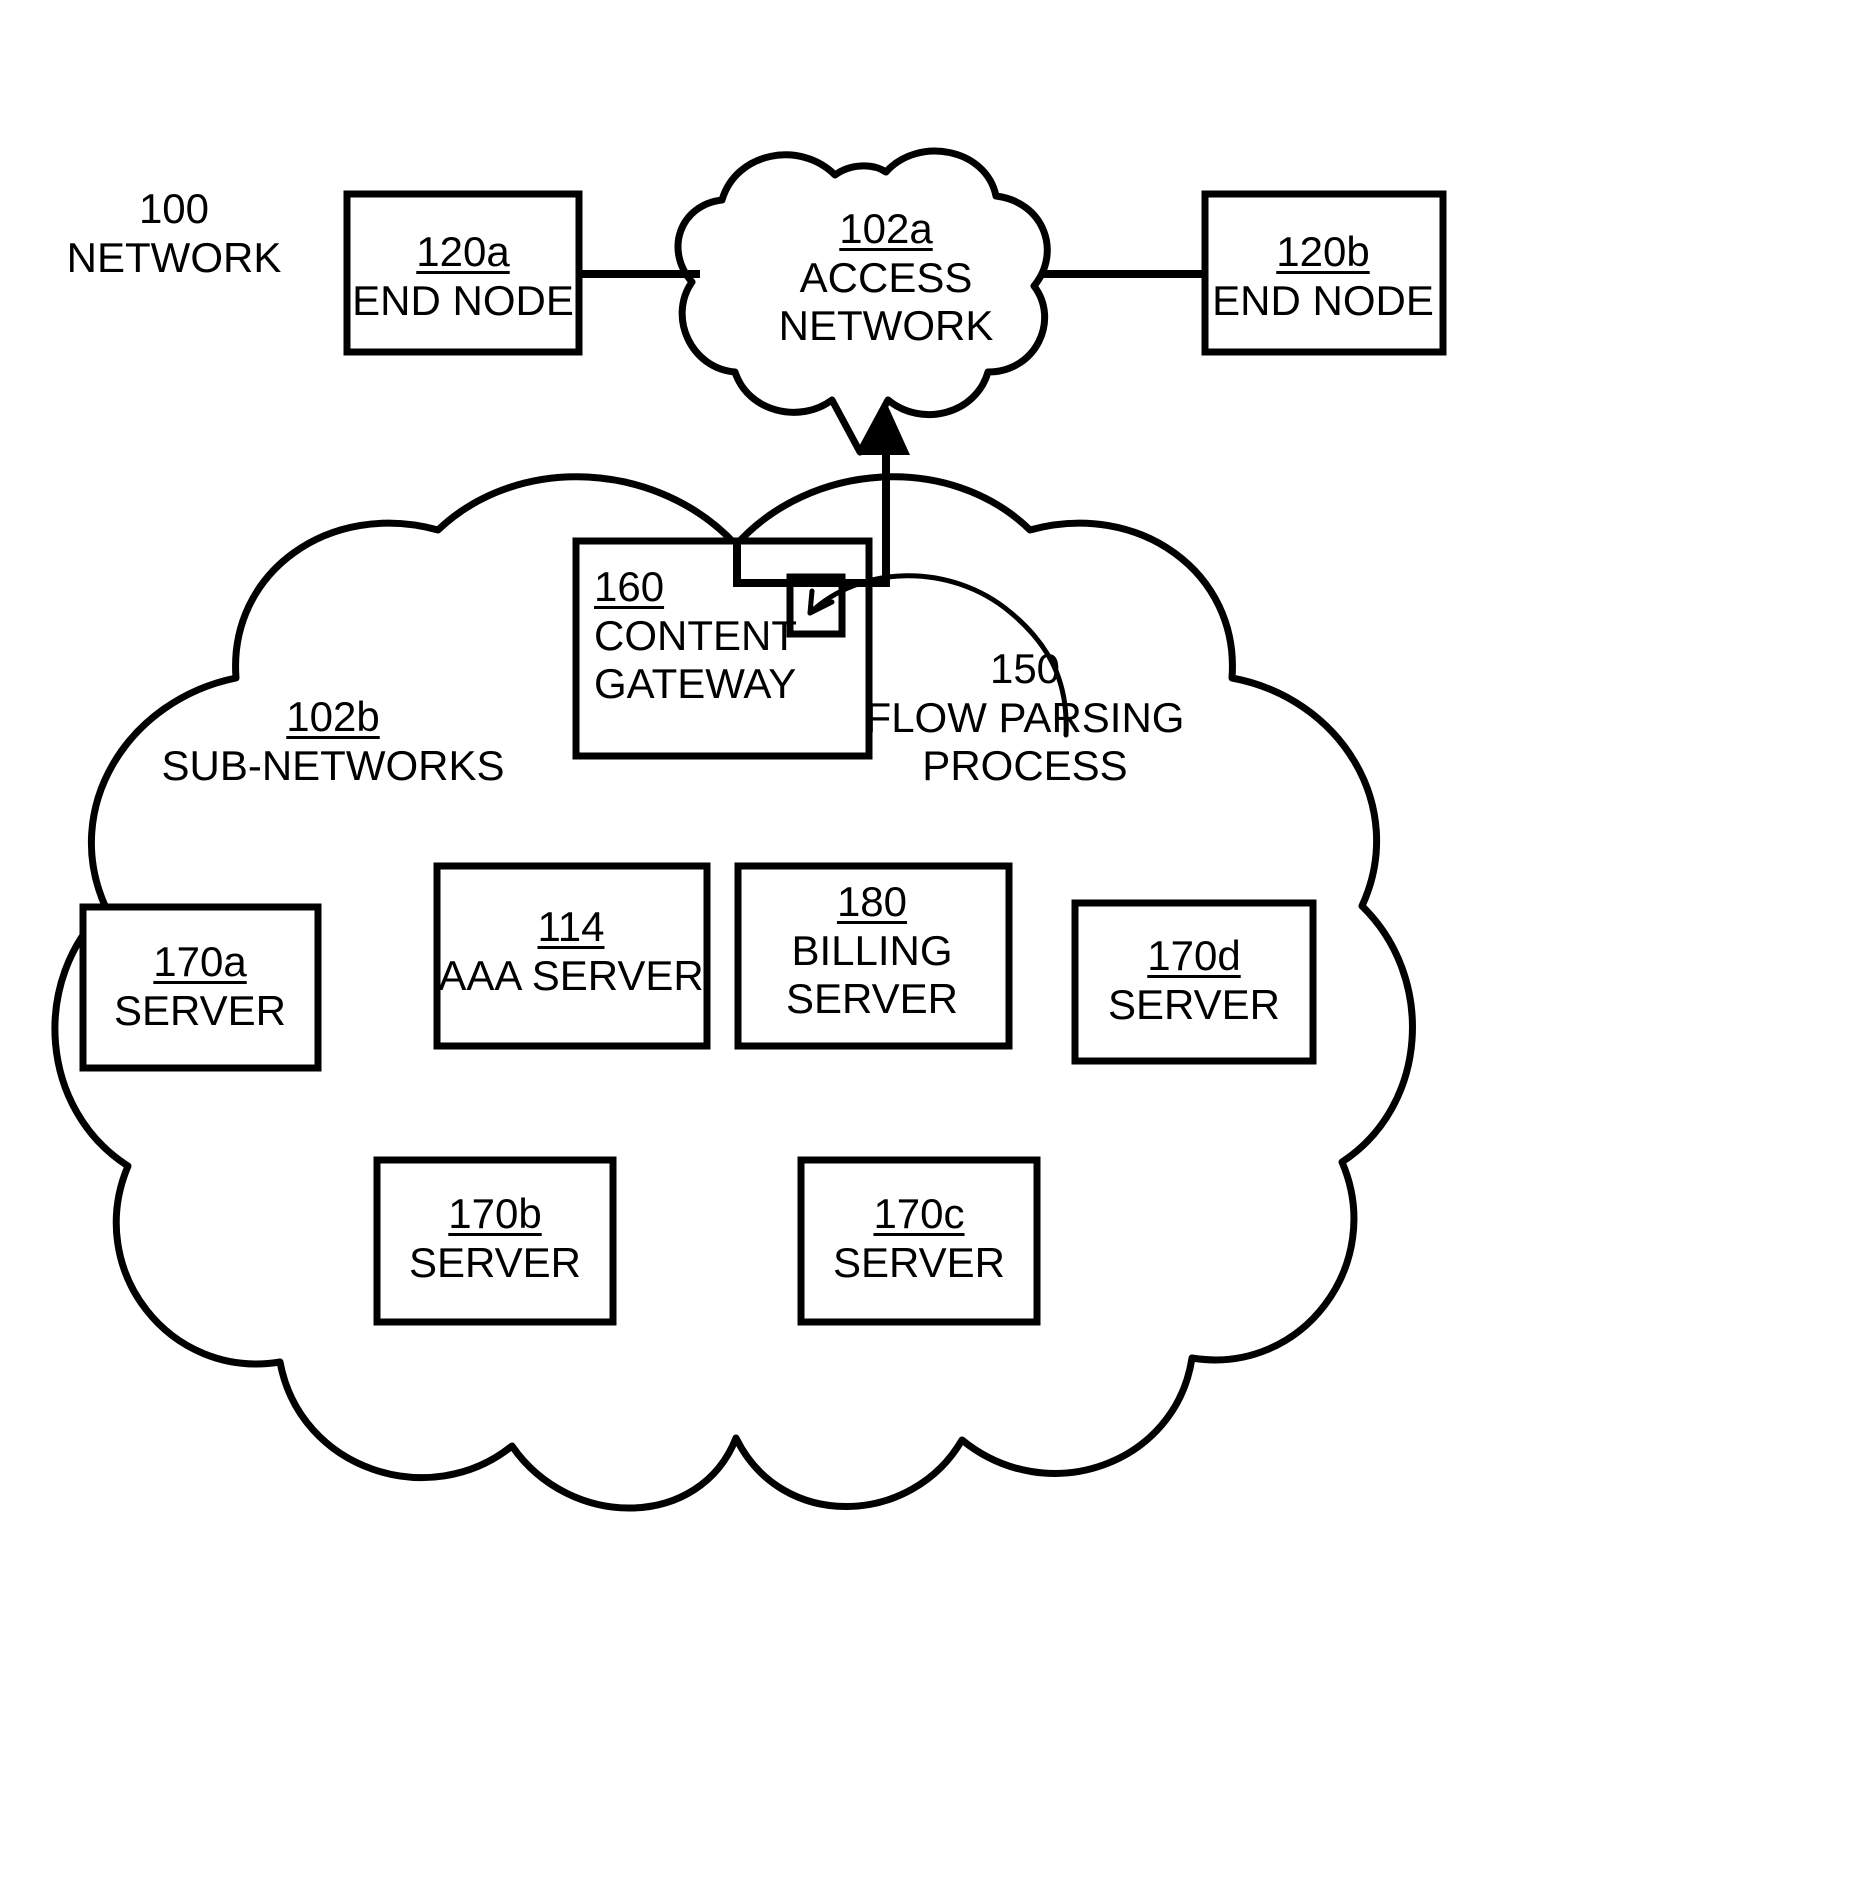 This screenshot has height=1897, width=1869. Describe the element at coordinates (571, 975) in the screenshot. I see `aaa-server-name: AAA SERVER` at that location.